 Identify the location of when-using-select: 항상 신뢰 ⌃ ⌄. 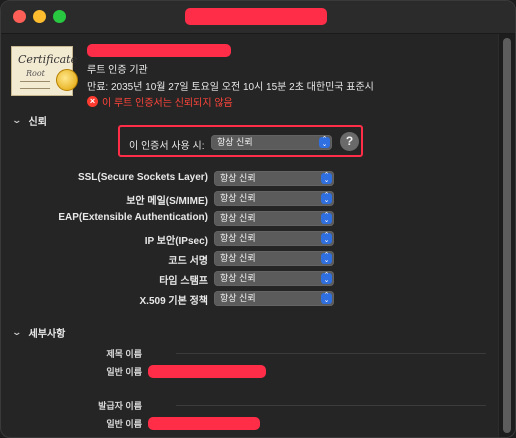
(271, 142).